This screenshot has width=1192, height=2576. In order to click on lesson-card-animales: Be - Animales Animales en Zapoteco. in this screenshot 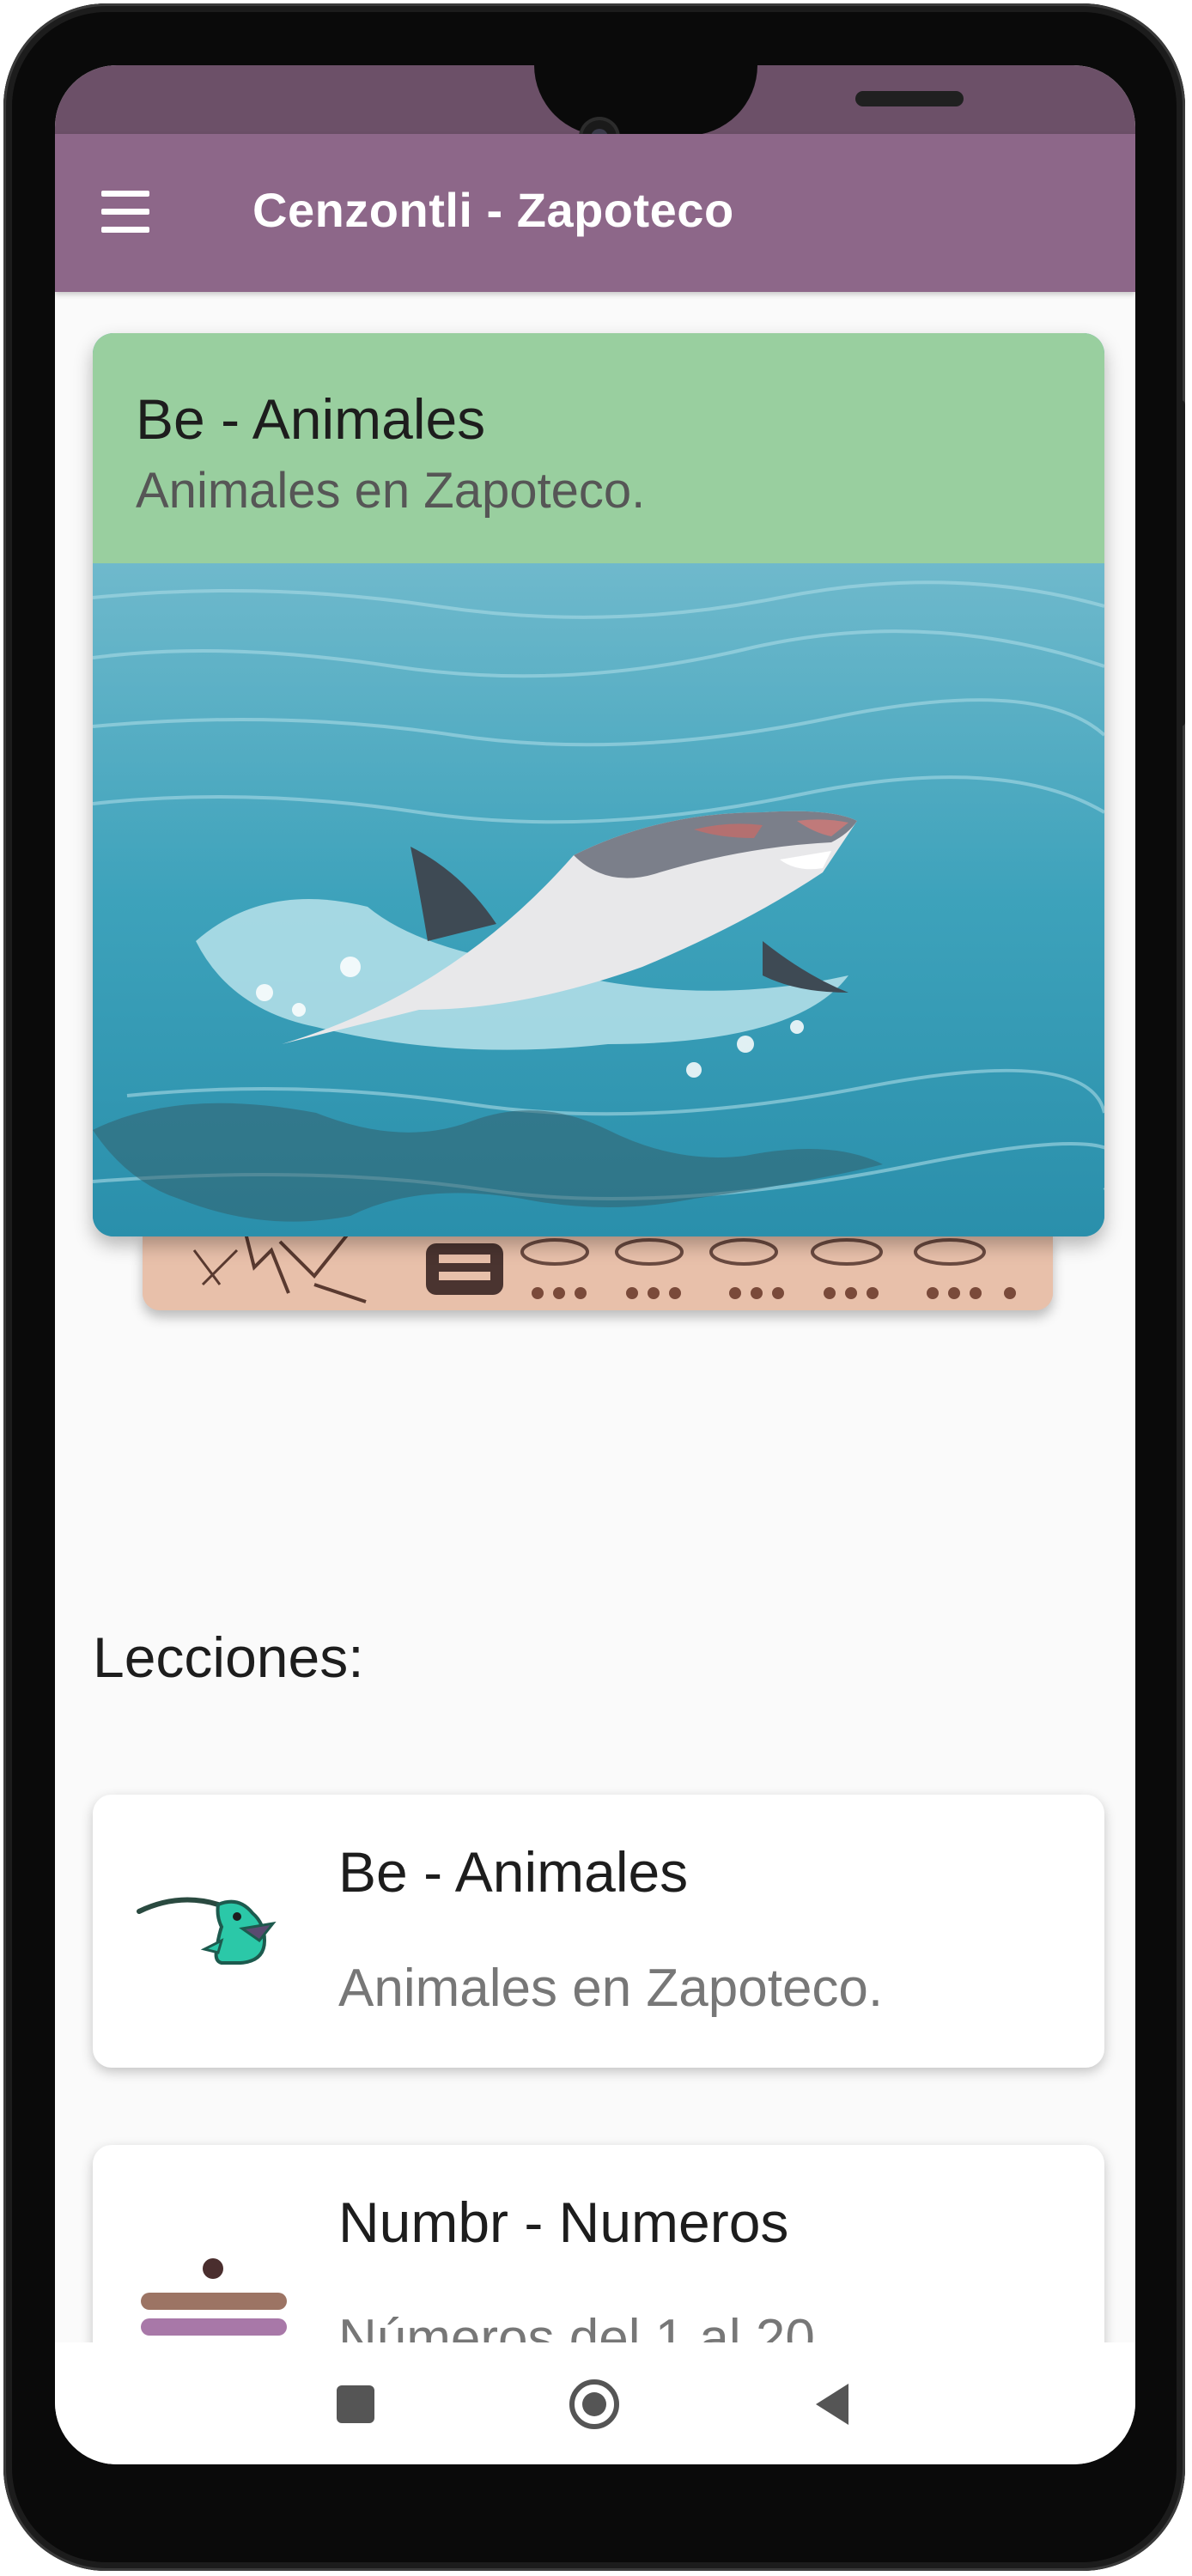, I will do `click(598, 1931)`.